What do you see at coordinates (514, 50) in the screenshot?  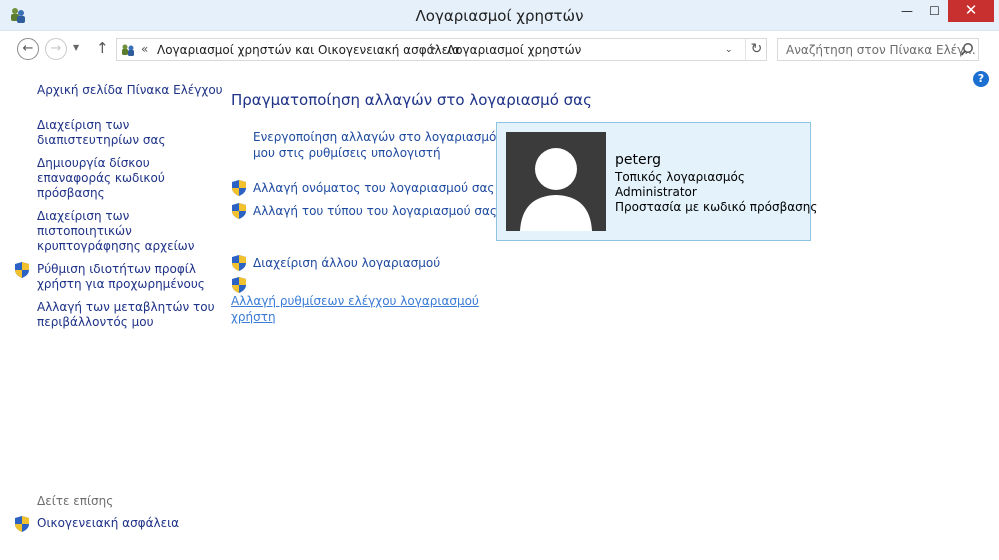 I see `breadcrumb-user-accounts: Λογαριασμοί χρηστών` at bounding box center [514, 50].